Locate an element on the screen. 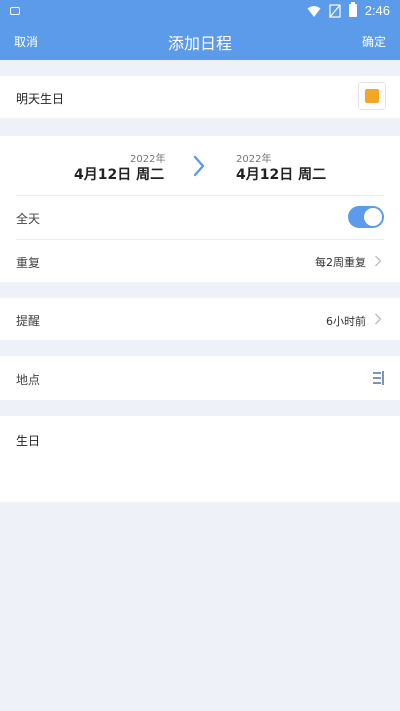  color-swatch is located at coordinates (372, 96).